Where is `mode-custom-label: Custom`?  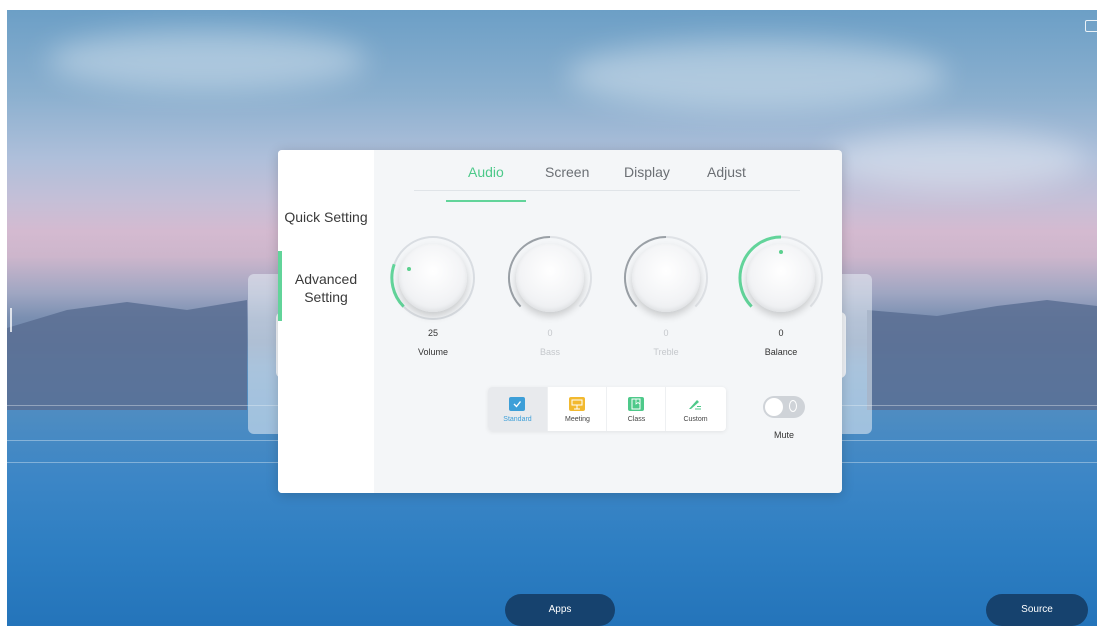 mode-custom-label: Custom is located at coordinates (695, 419).